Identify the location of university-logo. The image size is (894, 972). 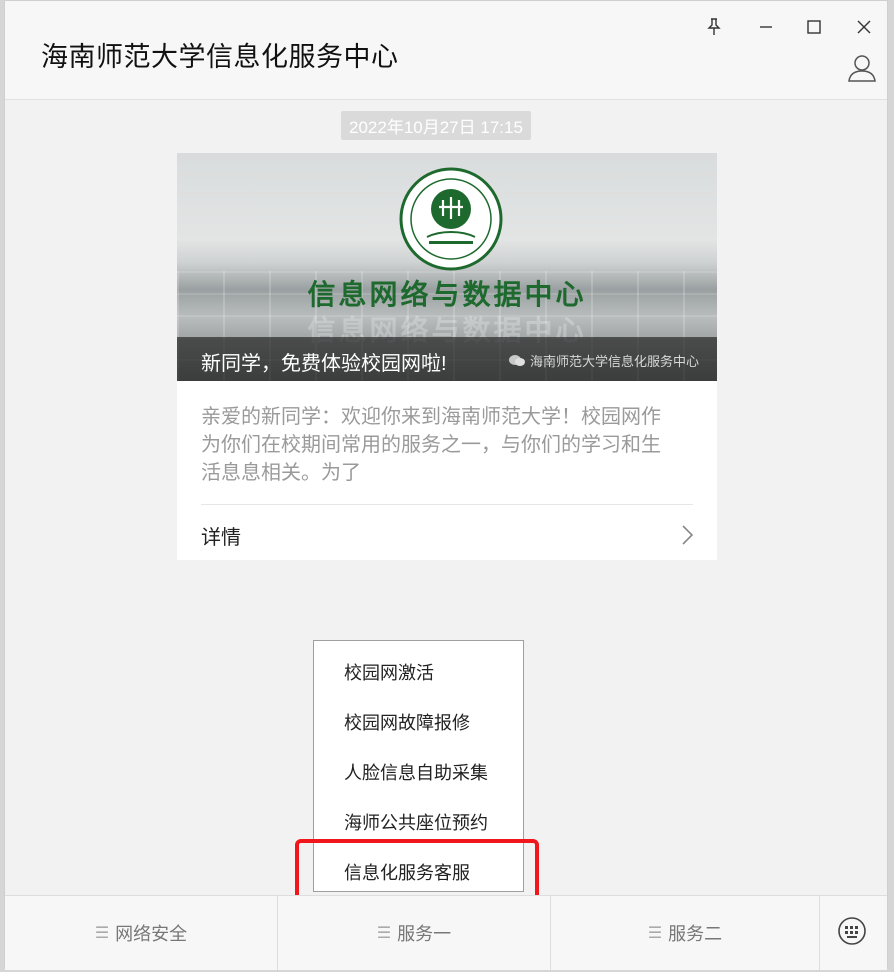
(451, 219).